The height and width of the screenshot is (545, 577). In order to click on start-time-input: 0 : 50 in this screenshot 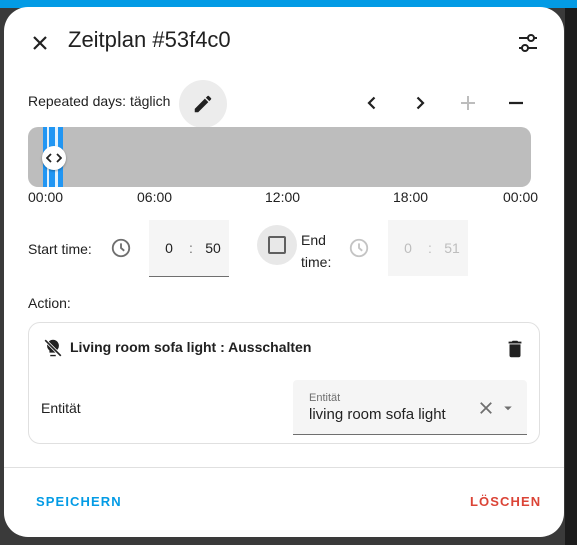, I will do `click(189, 248)`.